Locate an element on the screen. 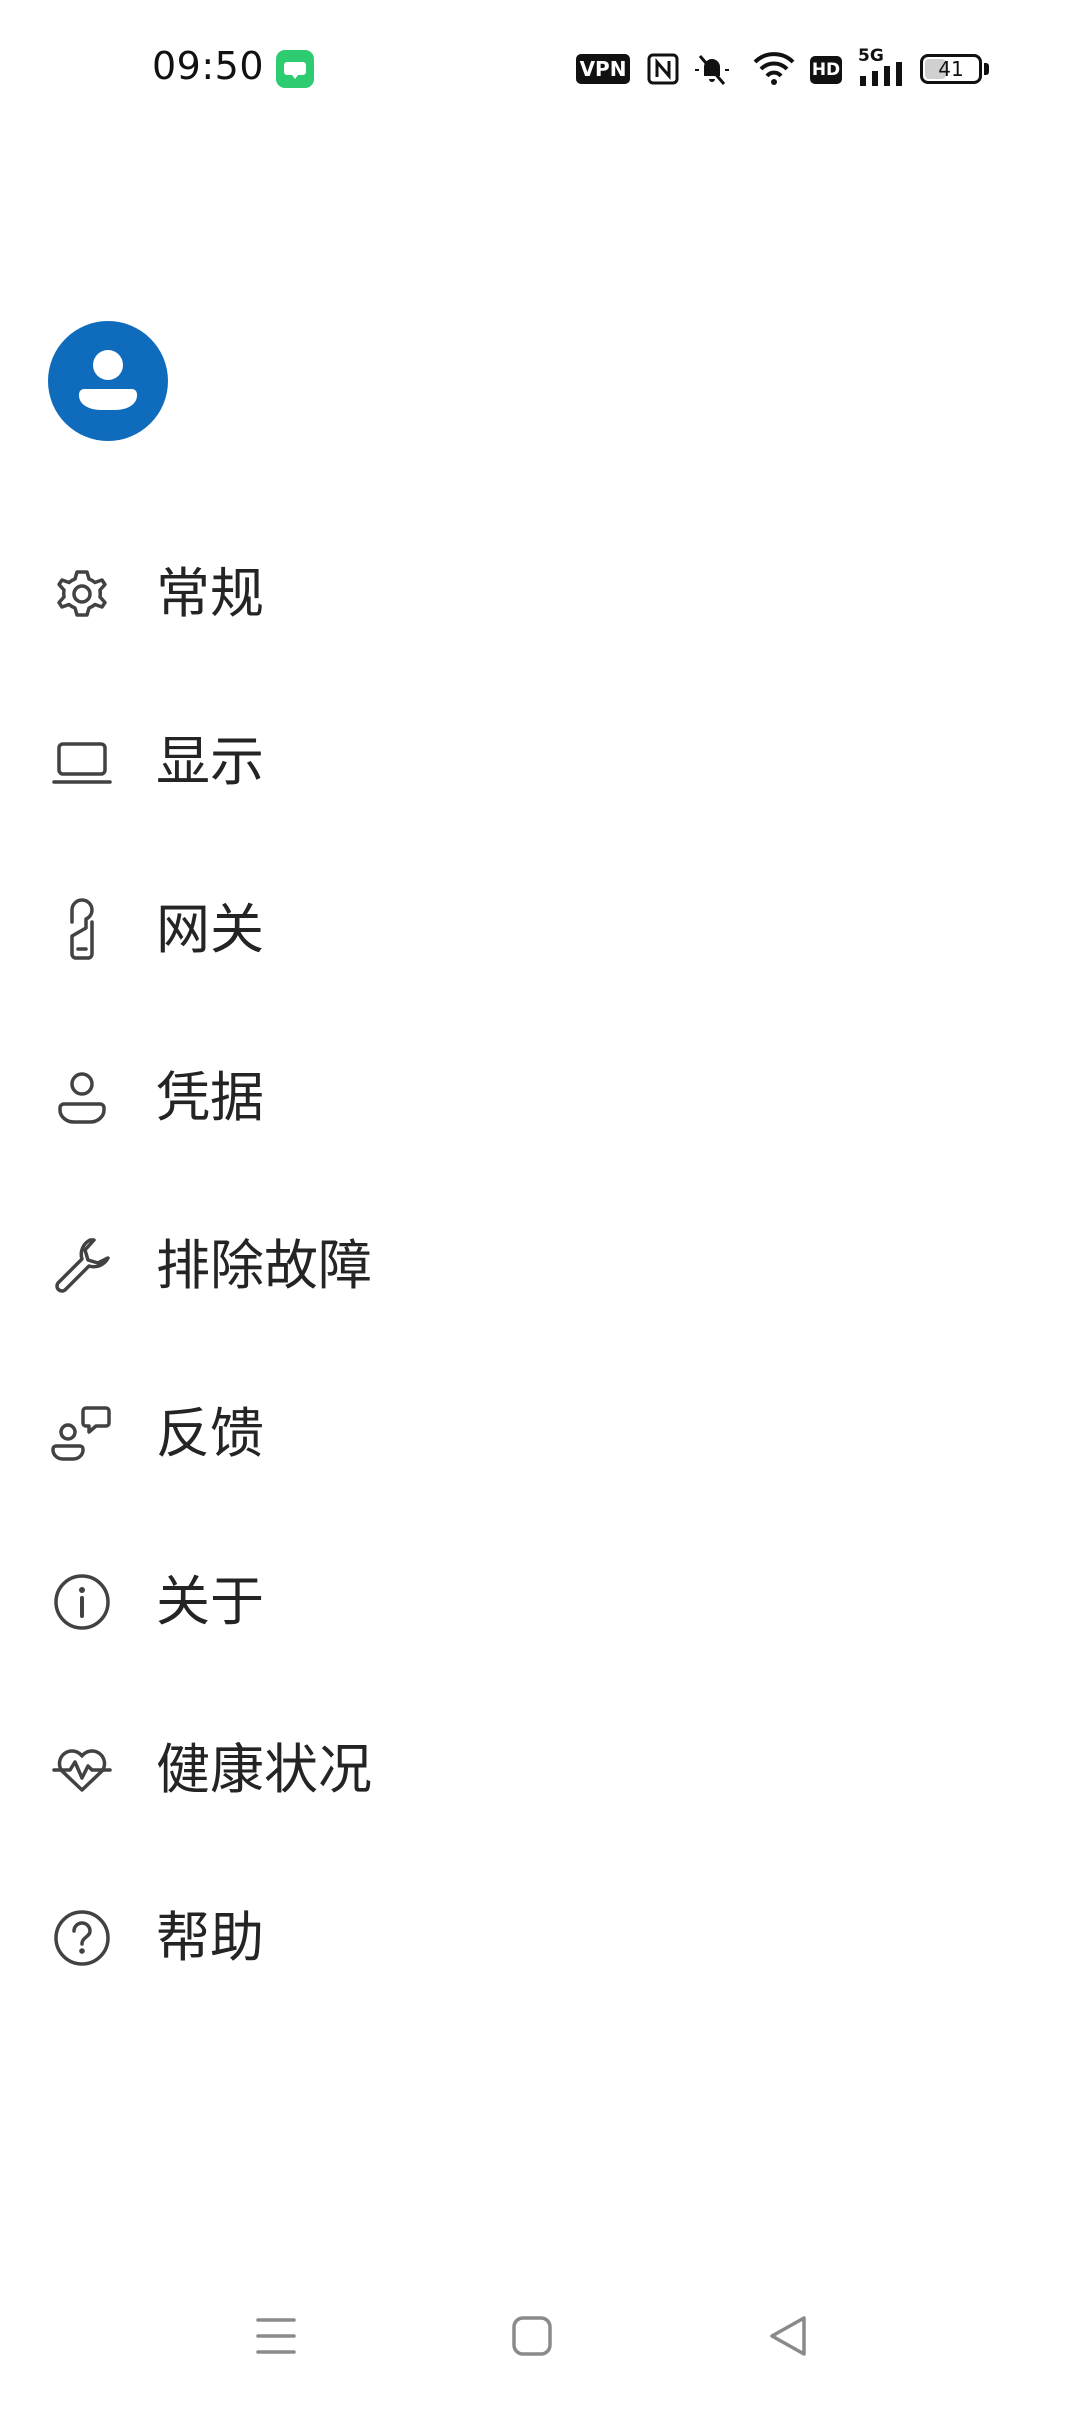 The image size is (1080, 2412). nfc-icon is located at coordinates (663, 69).